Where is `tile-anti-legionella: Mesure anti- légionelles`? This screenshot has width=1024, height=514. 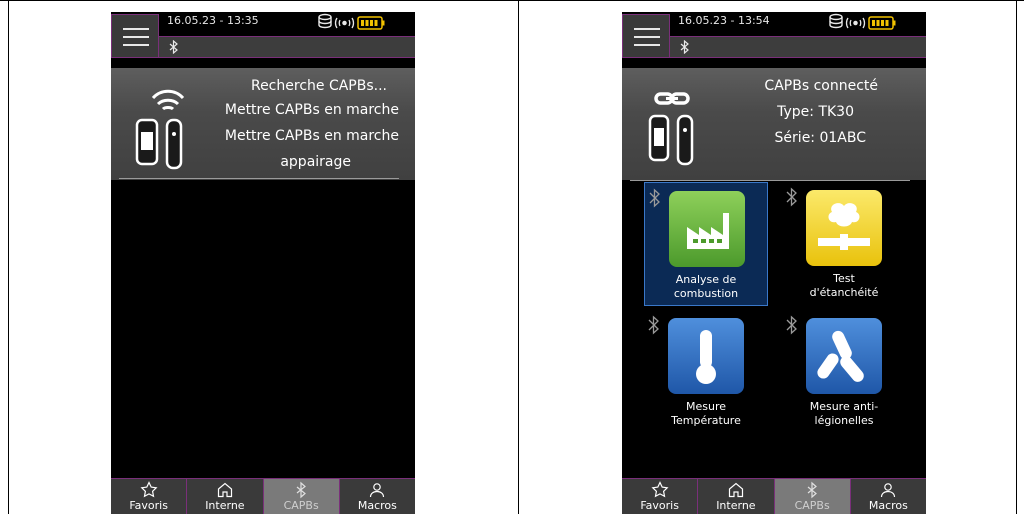 tile-anti-legionella: Mesure anti- légionelles is located at coordinates (844, 372).